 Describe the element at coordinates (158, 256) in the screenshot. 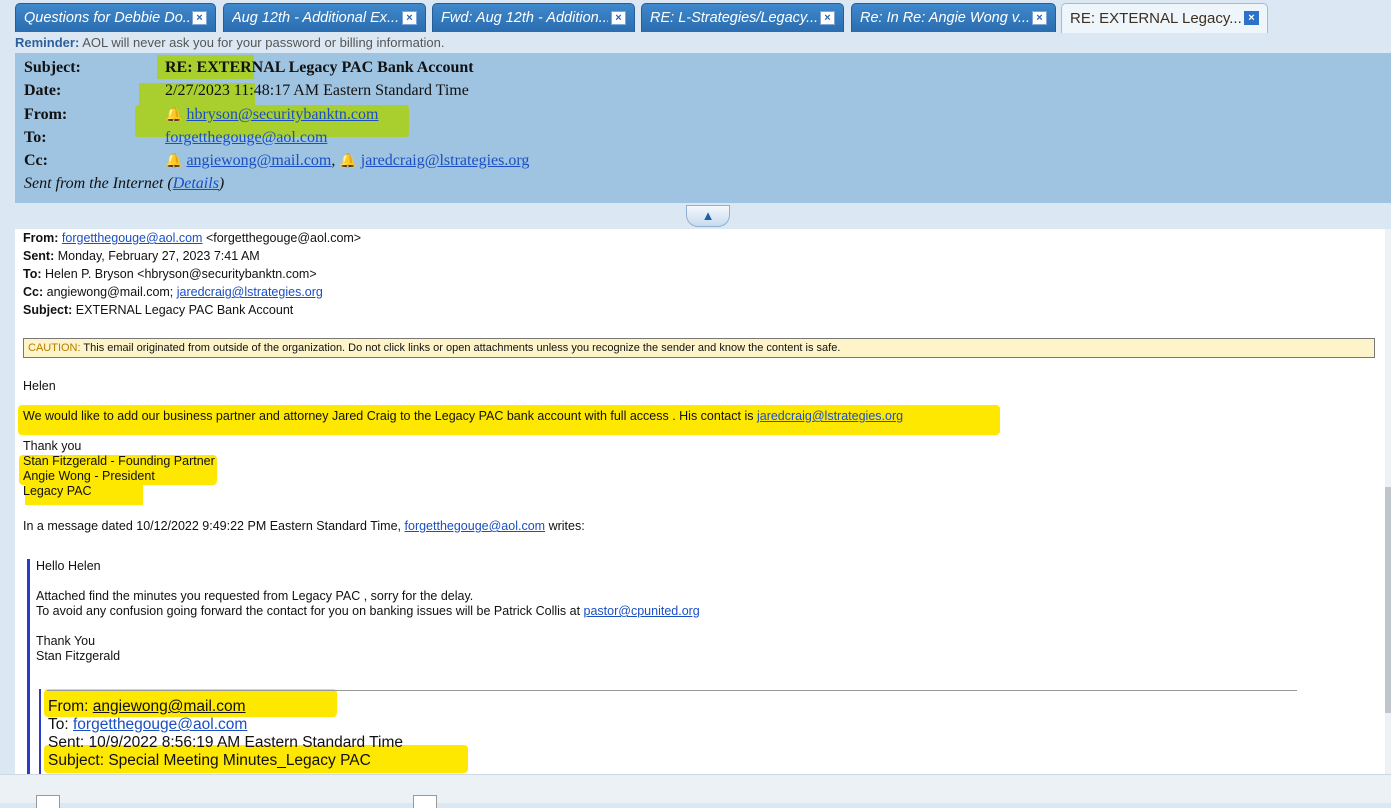

I see `forward-sent-value: Monday, February 27, 2023 7:41 AM` at that location.